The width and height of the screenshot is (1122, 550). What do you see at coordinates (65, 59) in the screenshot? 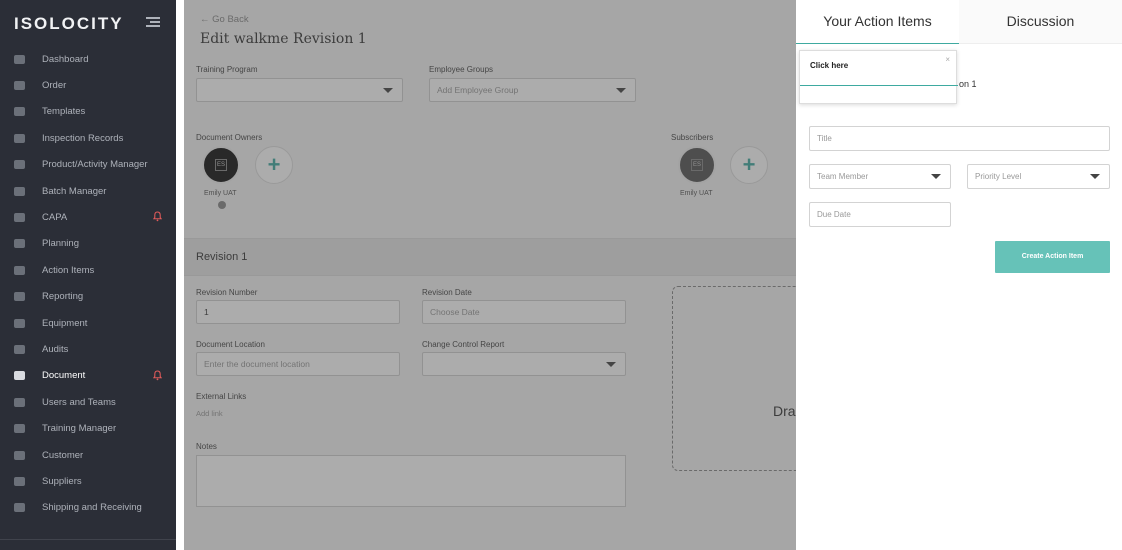
I see `sidebar-item-label: Dashboard` at bounding box center [65, 59].